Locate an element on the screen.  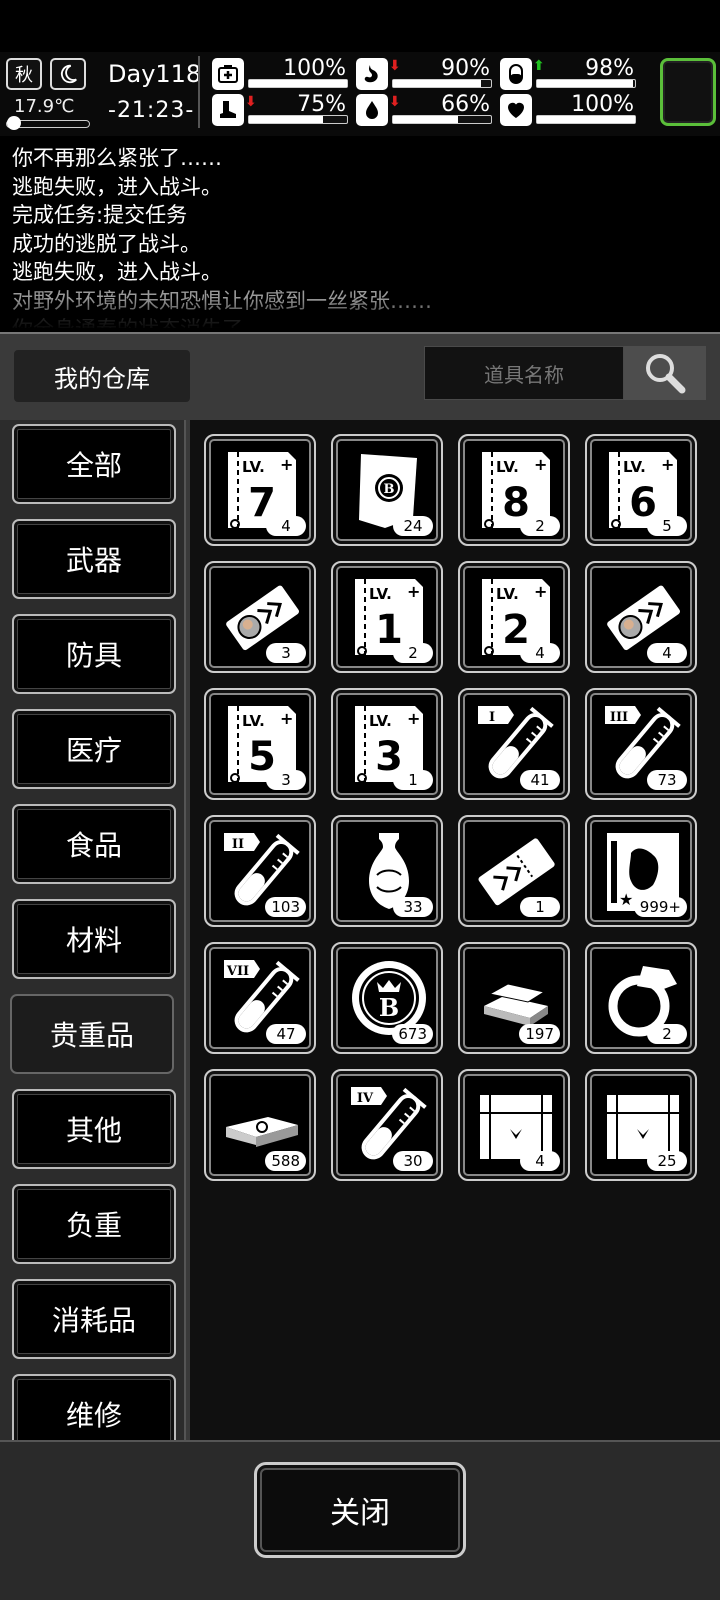
stat-value: 98% is located at coordinates (609, 68).